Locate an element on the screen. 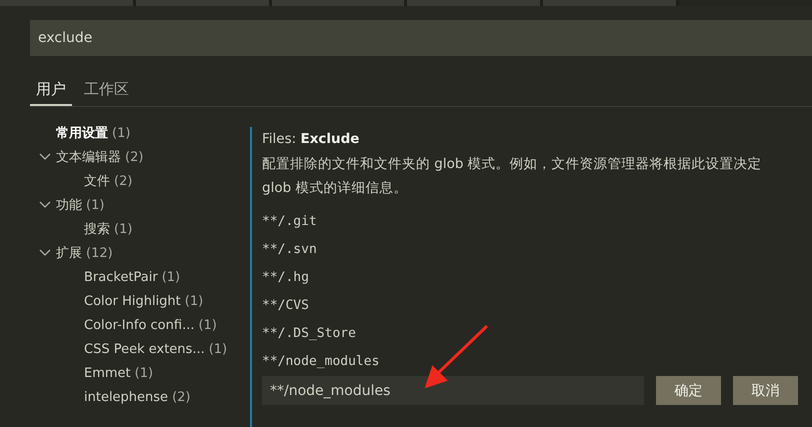  tree-item: 搜索 is located at coordinates (97, 229).